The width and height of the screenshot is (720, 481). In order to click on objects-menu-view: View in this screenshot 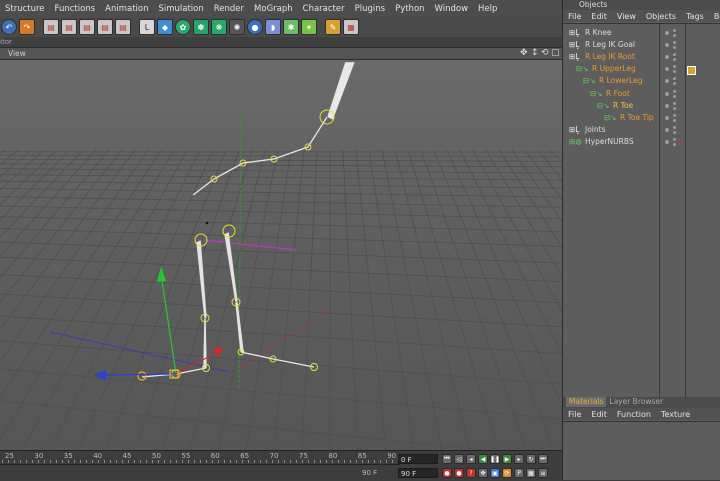, I will do `click(626, 16)`.